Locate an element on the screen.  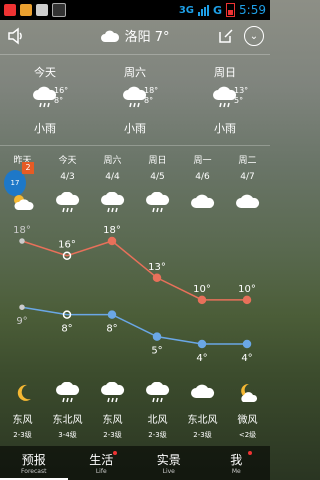
wifi-icon is located at coordinates (59, 10).